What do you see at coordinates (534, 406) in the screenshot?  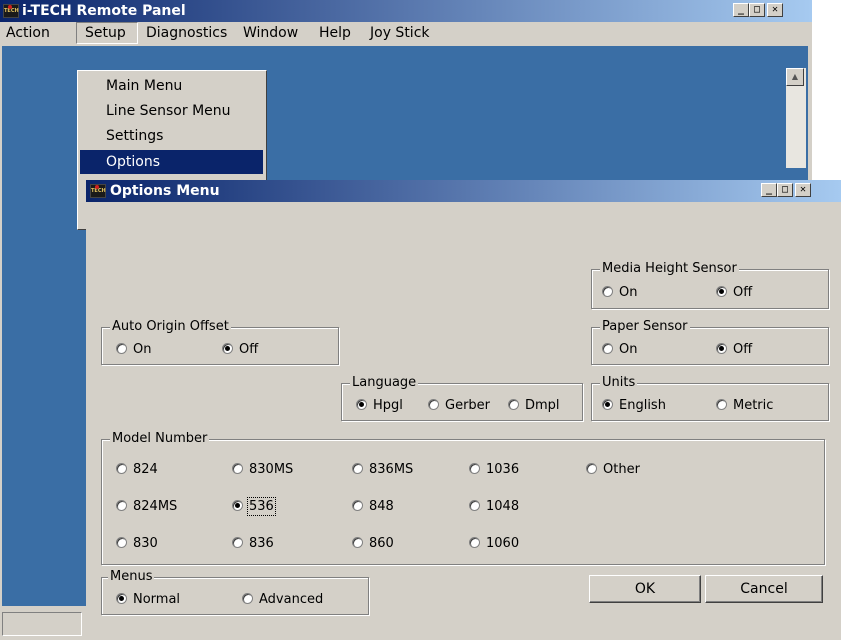 I see `language-dmpl-radio: Dmpl` at bounding box center [534, 406].